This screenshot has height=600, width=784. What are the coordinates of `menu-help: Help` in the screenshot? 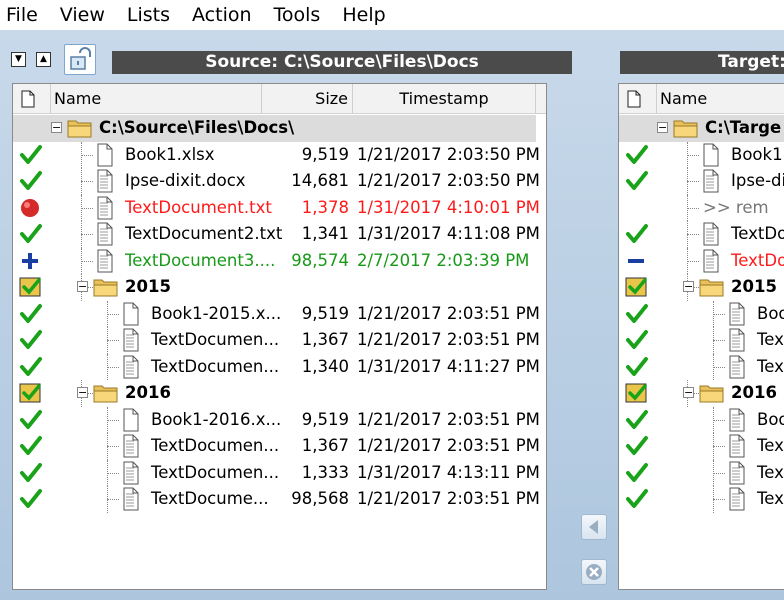 It's located at (363, 15).